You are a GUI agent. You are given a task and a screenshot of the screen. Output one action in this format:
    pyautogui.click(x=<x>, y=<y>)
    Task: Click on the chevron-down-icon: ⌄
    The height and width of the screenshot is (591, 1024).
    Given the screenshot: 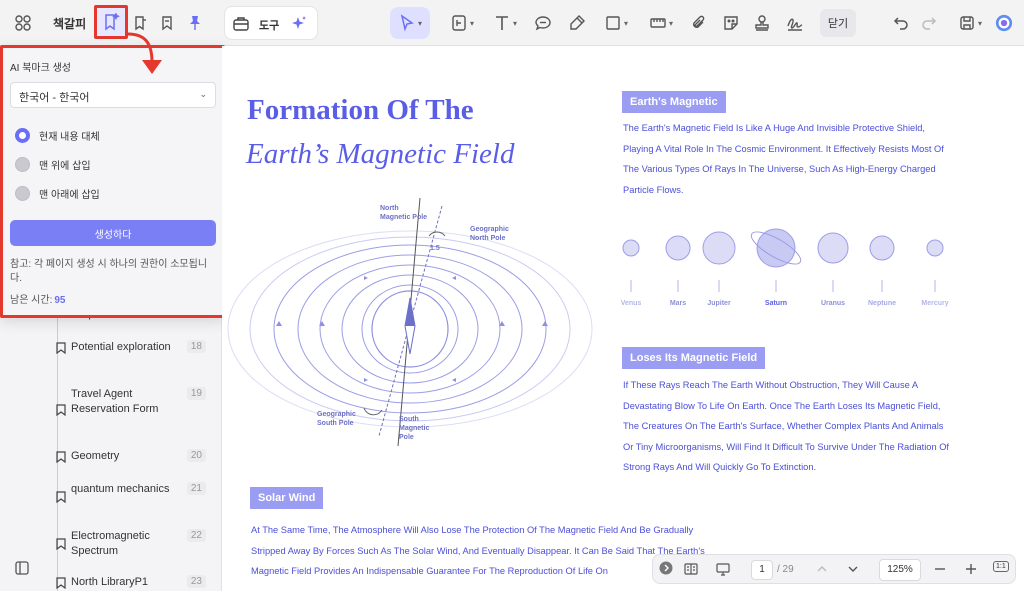 What is the action you would take?
    pyautogui.click(x=203, y=94)
    